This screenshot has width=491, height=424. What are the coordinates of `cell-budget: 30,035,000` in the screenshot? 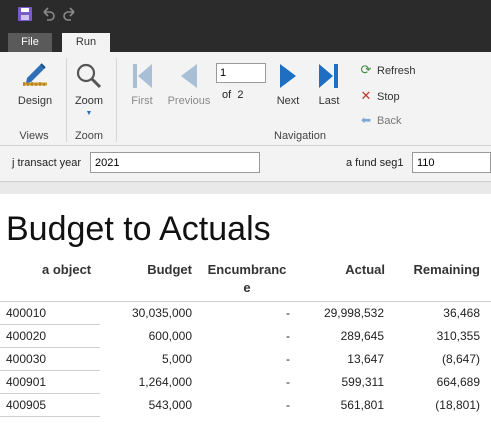 It's located at (161, 313).